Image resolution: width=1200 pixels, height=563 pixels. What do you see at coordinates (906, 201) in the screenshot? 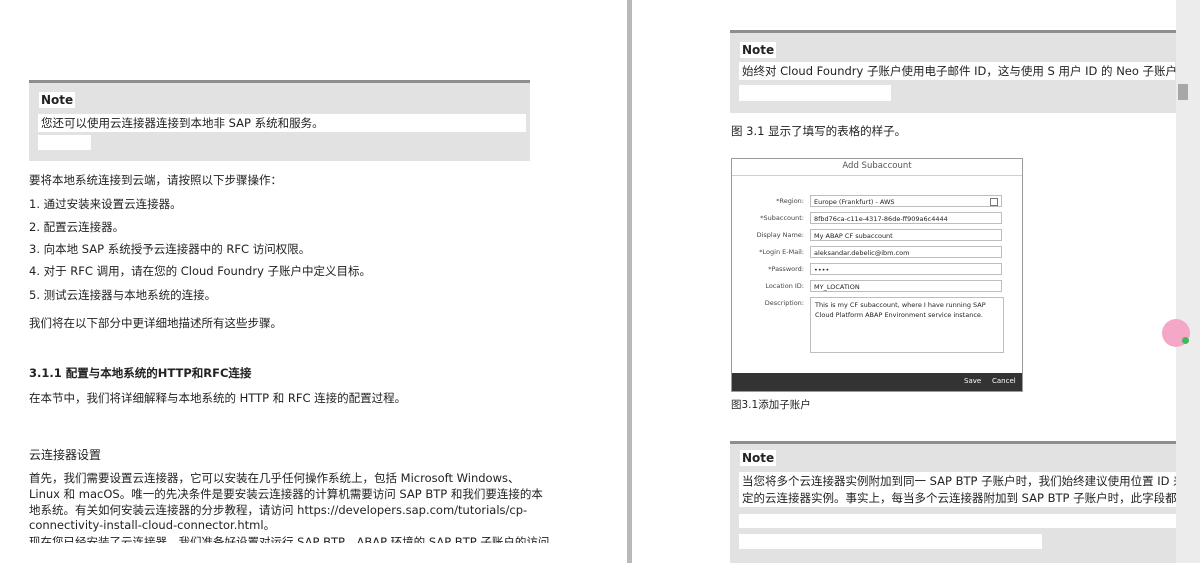
I see `region-select: Europe (Frankfurt) - AWS` at bounding box center [906, 201].